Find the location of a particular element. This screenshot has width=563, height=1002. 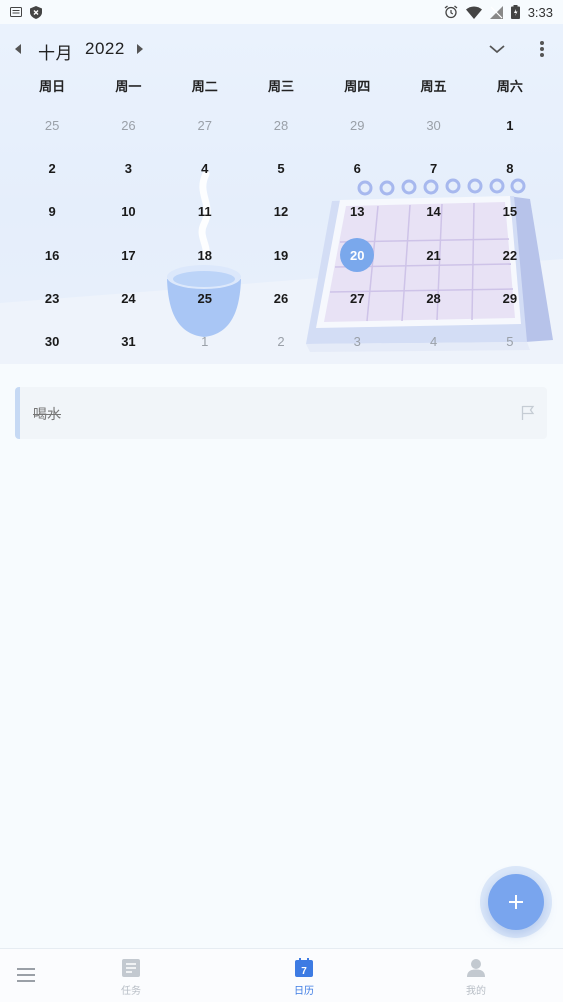

calendar-header: 十月 2022 is located at coordinates (281, 49).